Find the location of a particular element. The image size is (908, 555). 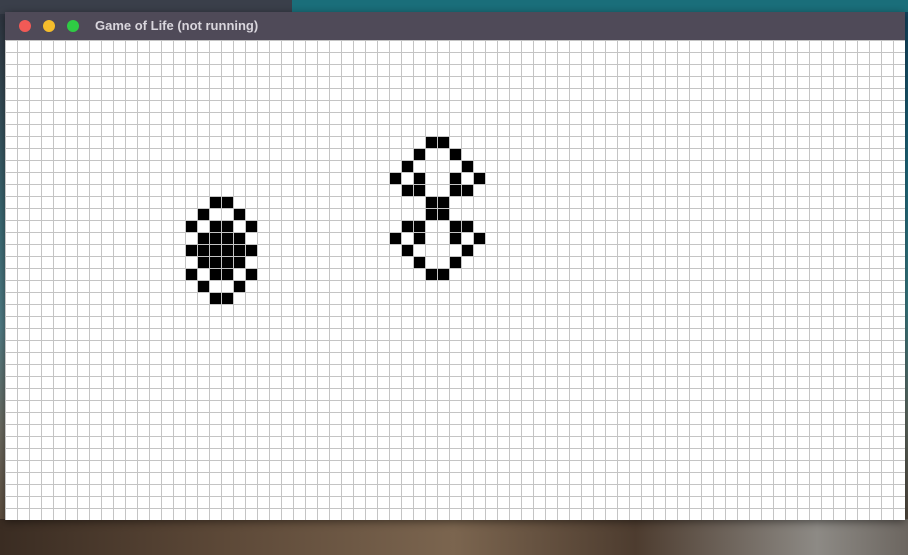

close-button is located at coordinates (25, 26).